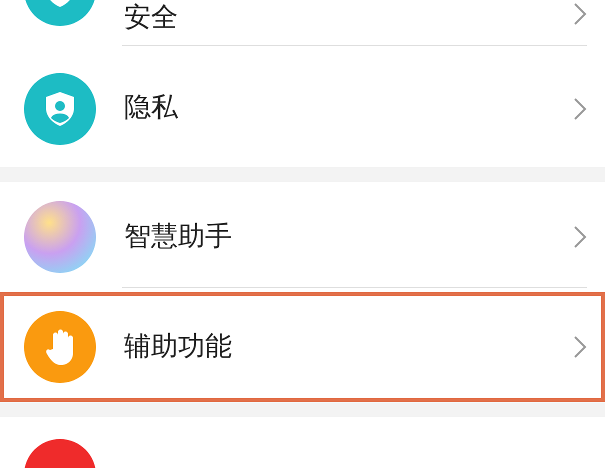 The height and width of the screenshot is (468, 605). Describe the element at coordinates (178, 347) in the screenshot. I see `setting-label: 辅助功能` at that location.